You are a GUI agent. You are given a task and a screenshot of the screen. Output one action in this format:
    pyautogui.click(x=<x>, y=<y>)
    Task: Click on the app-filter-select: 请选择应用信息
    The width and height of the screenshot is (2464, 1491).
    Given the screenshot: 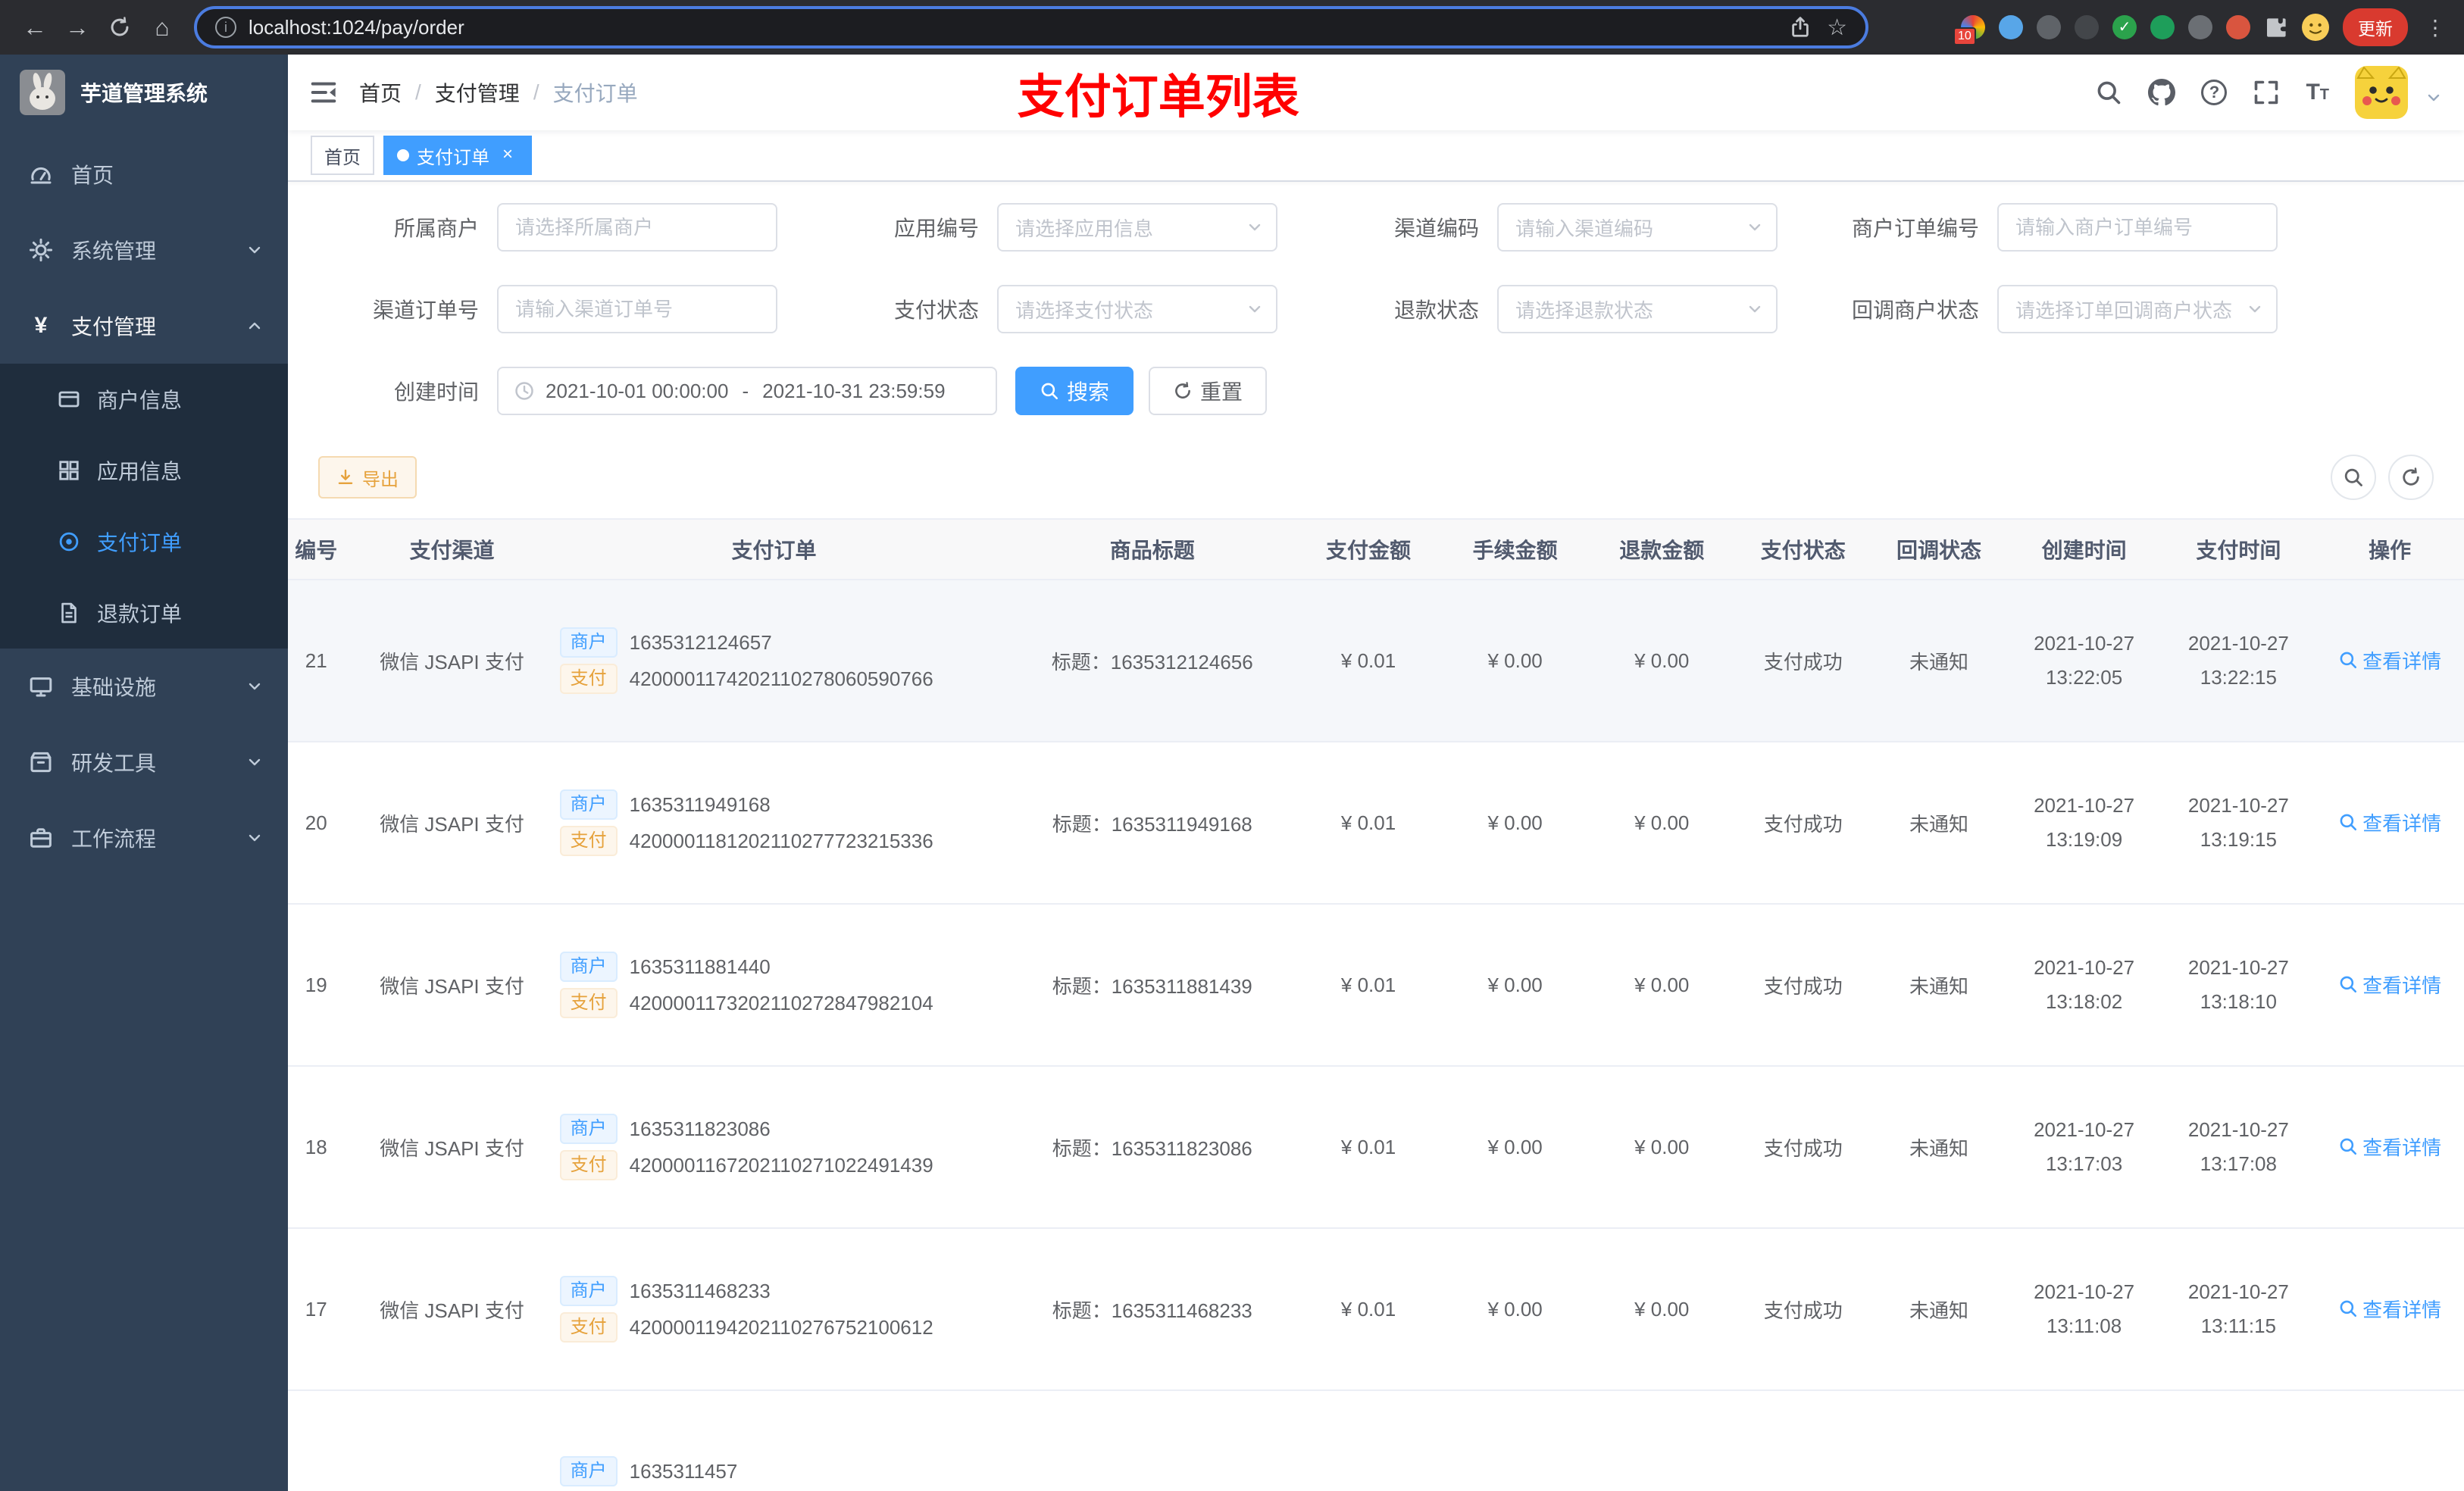 What is the action you would take?
    pyautogui.click(x=1137, y=227)
    